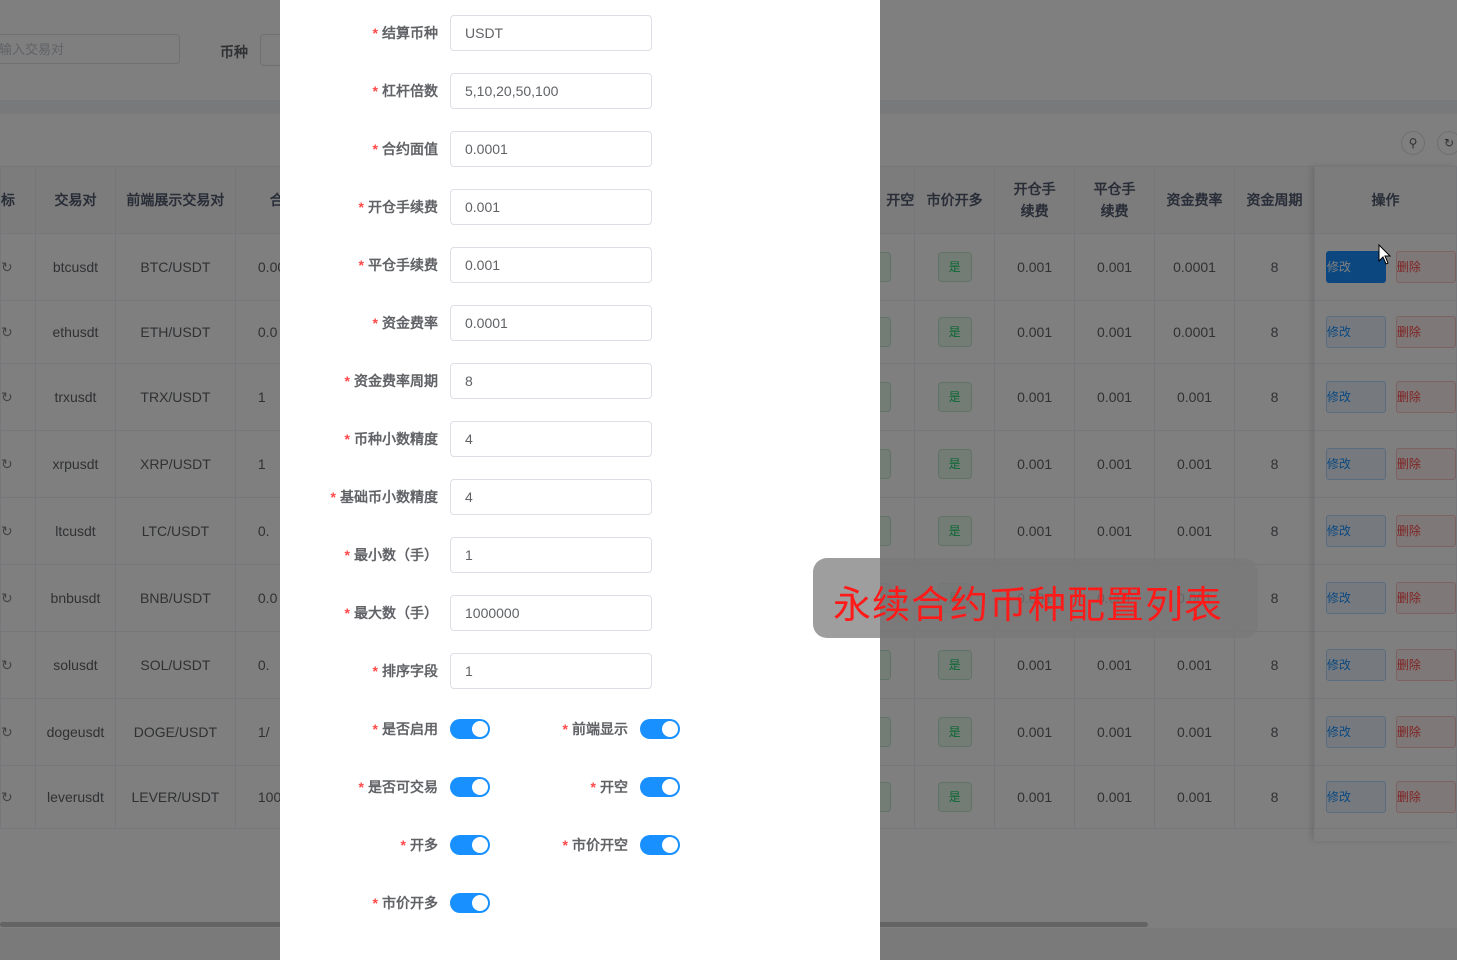  Describe the element at coordinates (398, 265) in the screenshot. I see `close-fee-label: * 平仓手续费` at that location.